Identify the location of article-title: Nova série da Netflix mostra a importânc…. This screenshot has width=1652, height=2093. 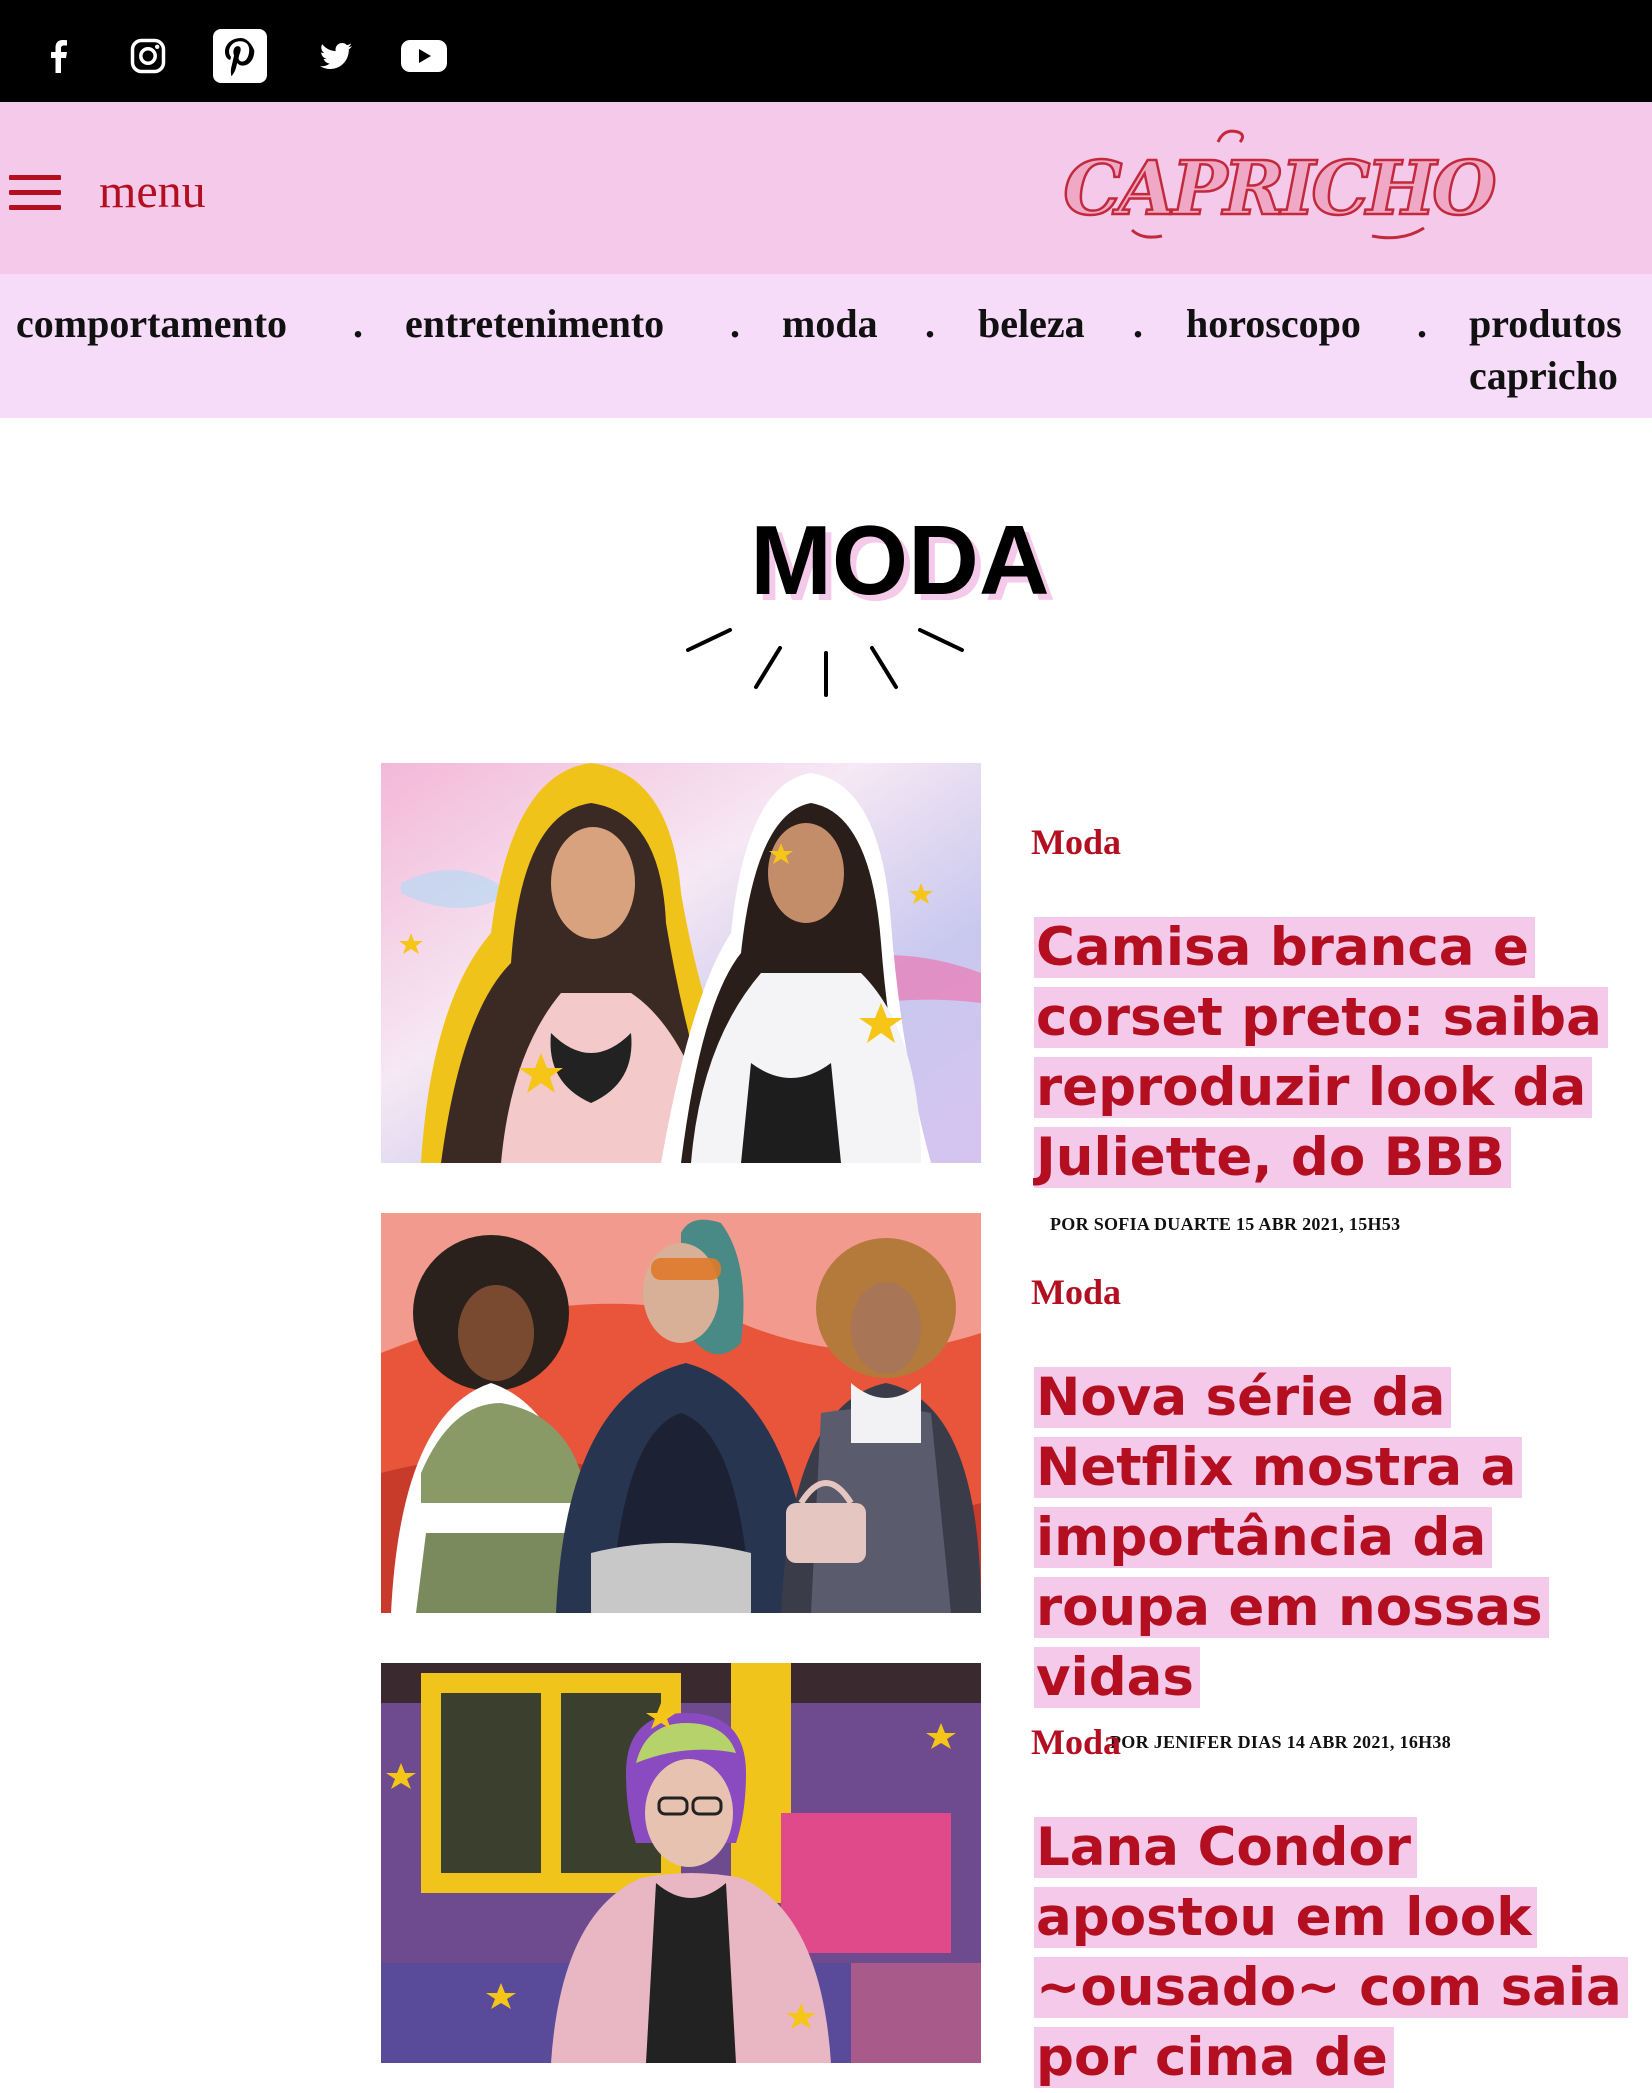
(1334, 1538).